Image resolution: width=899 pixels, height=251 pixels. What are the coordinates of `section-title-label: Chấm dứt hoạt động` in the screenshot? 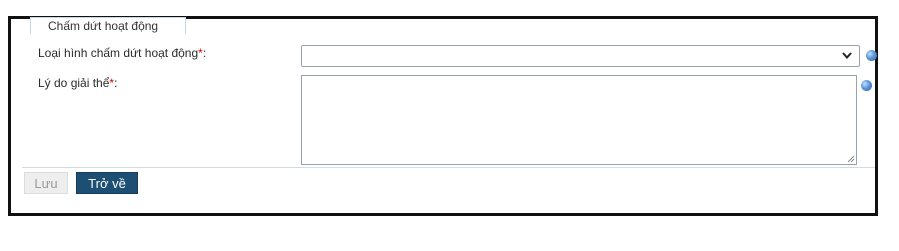 It's located at (103, 26).